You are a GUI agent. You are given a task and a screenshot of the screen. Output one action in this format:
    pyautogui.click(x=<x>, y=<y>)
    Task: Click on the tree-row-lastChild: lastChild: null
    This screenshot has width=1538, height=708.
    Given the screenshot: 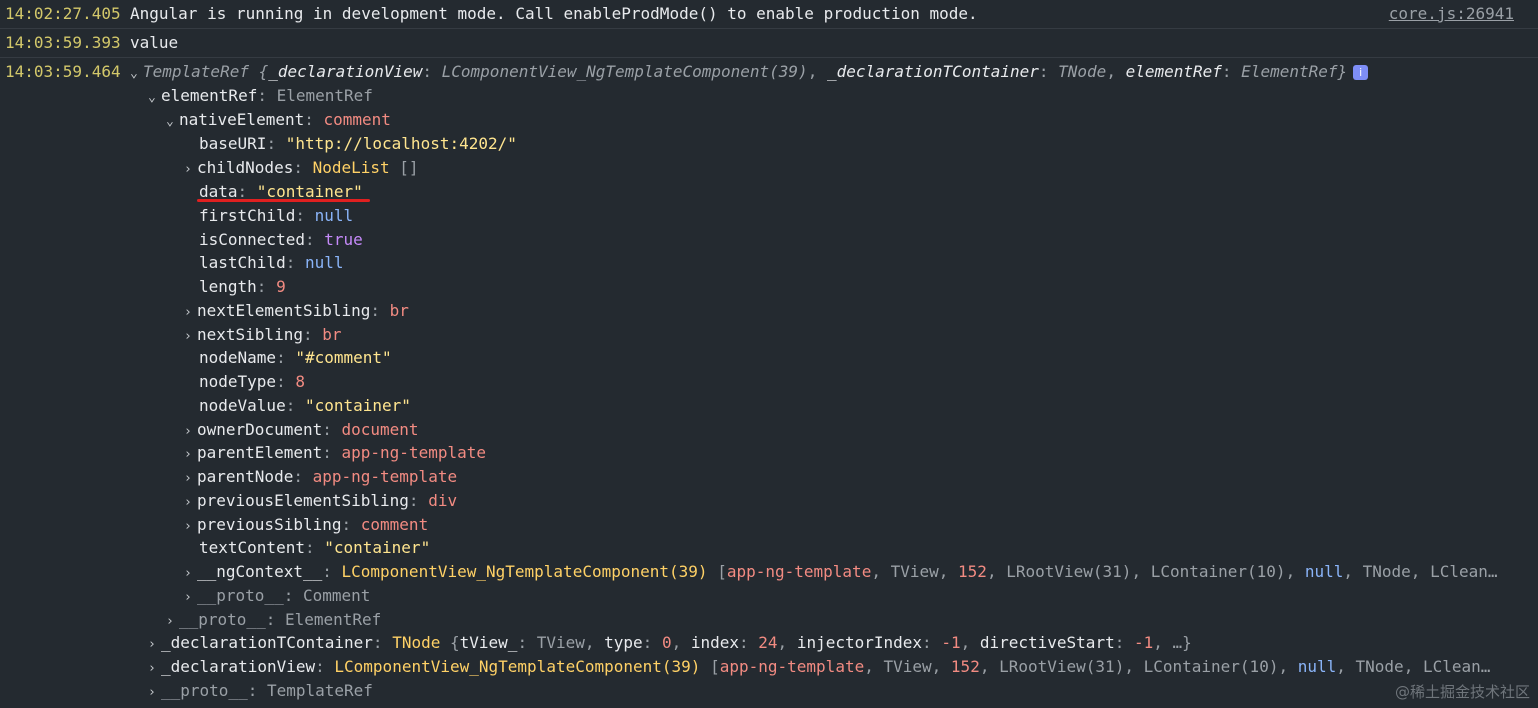 What is the action you would take?
    pyautogui.click(x=271, y=262)
    